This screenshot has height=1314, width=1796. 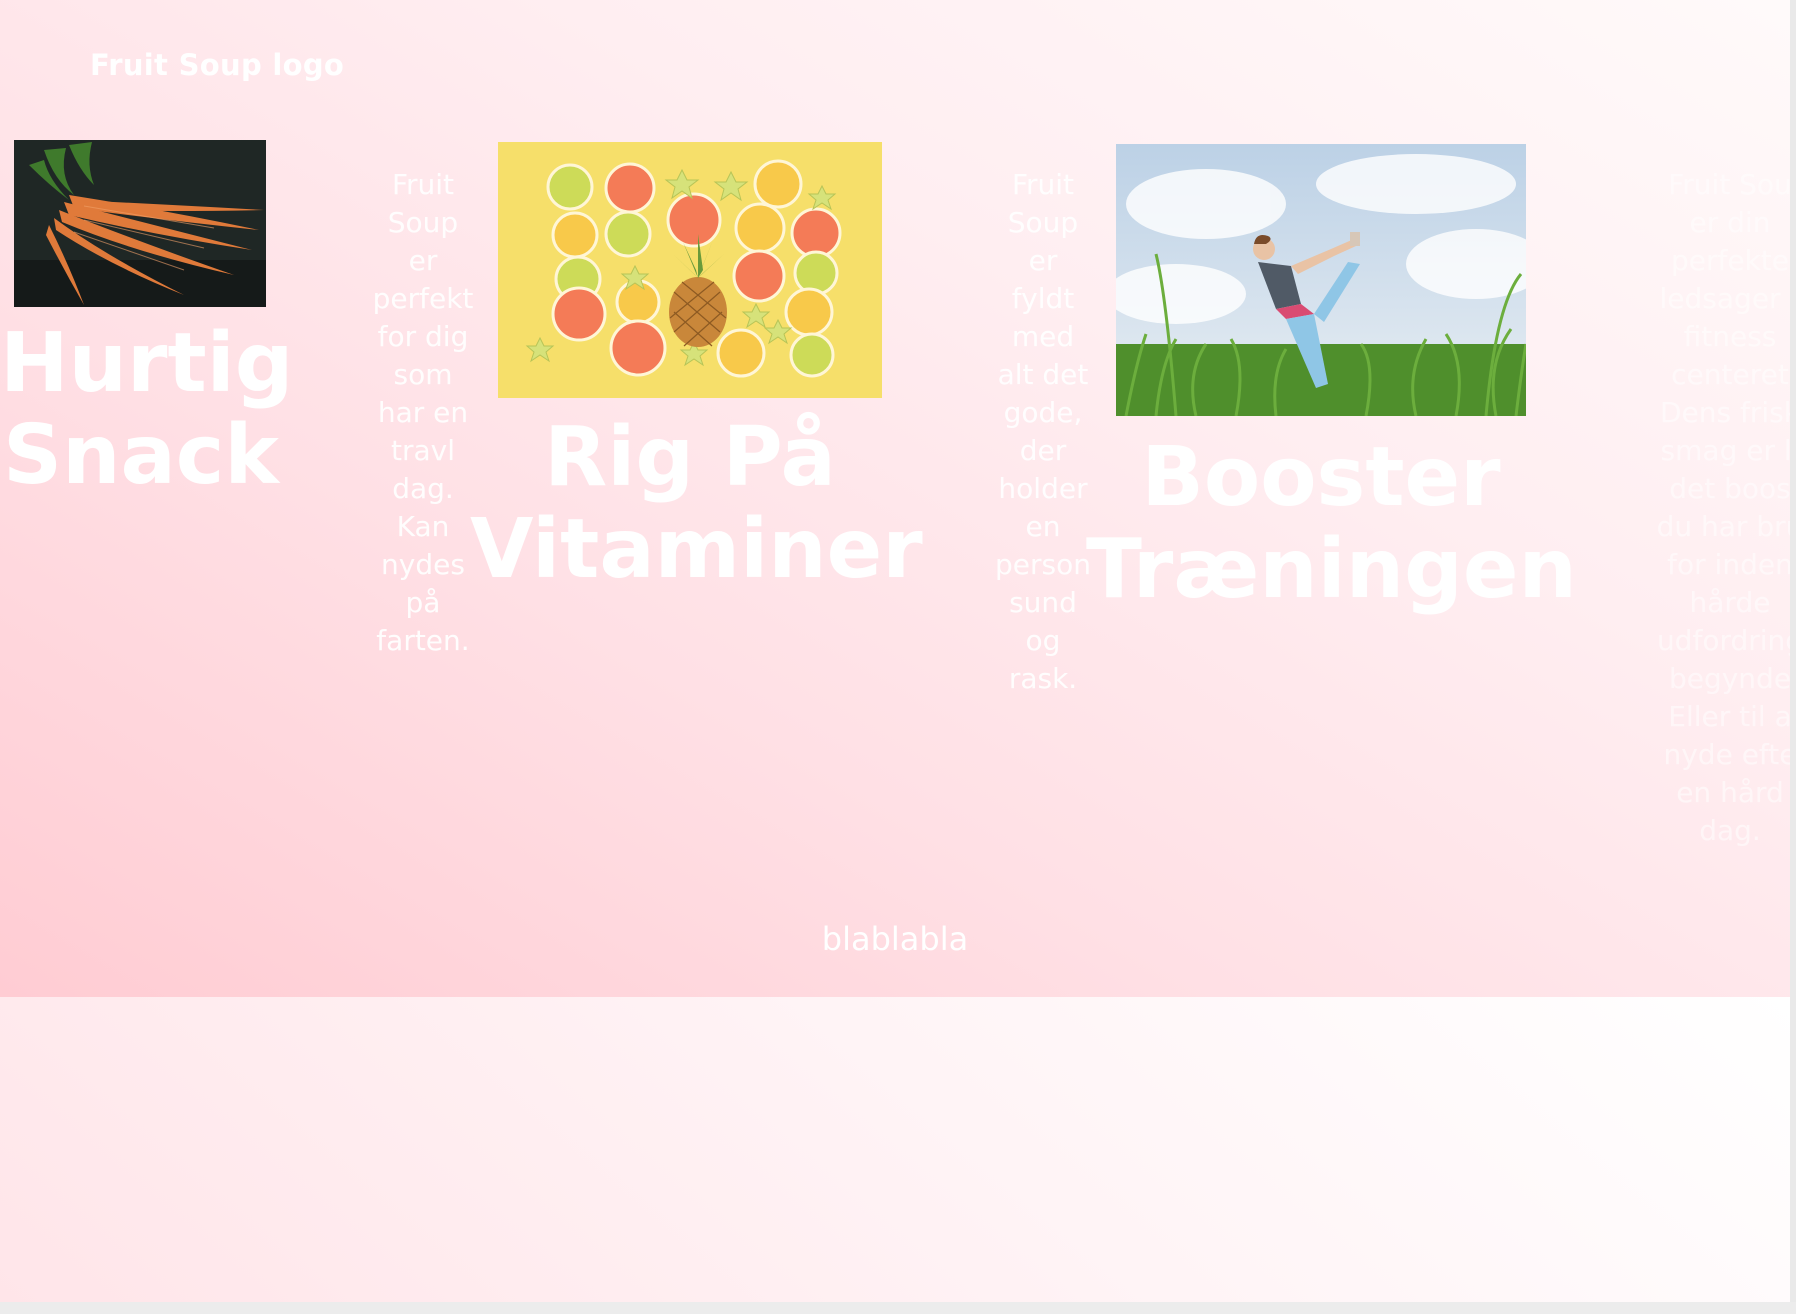 I want to click on yoga-illustration, so click(x=1321, y=280).